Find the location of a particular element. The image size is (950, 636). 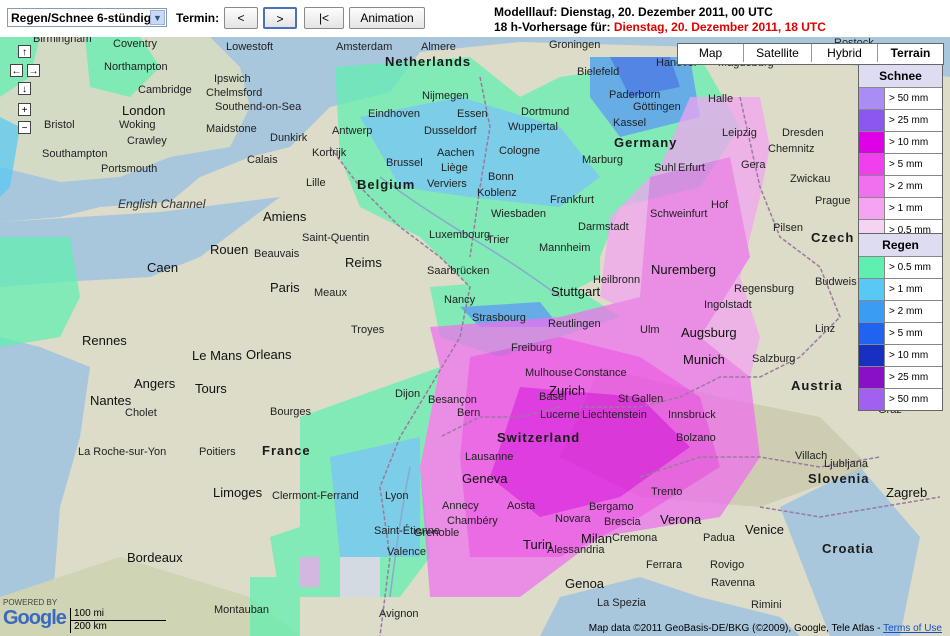

map-label-city: Aosta is located at coordinates (521, 506).